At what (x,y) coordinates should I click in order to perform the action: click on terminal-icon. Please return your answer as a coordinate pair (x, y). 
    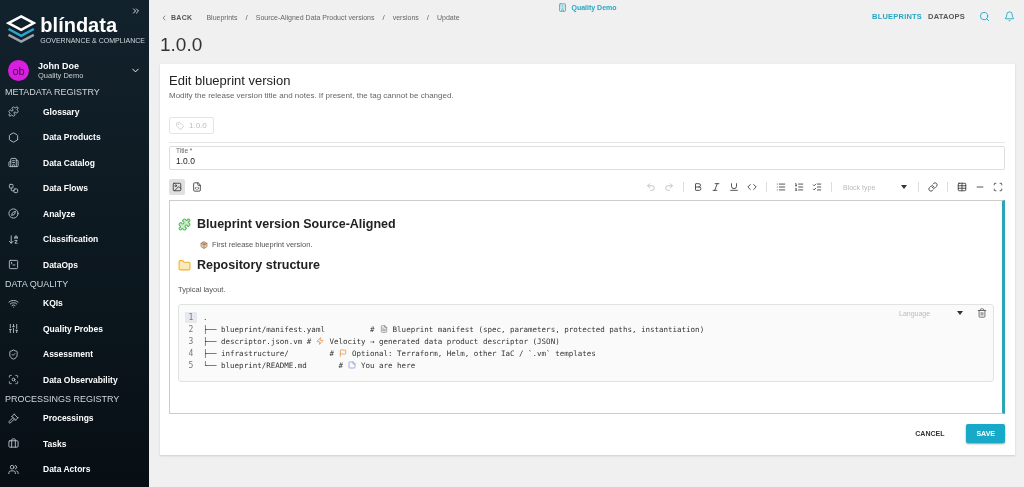
    Looking at the image, I should click on (13, 265).